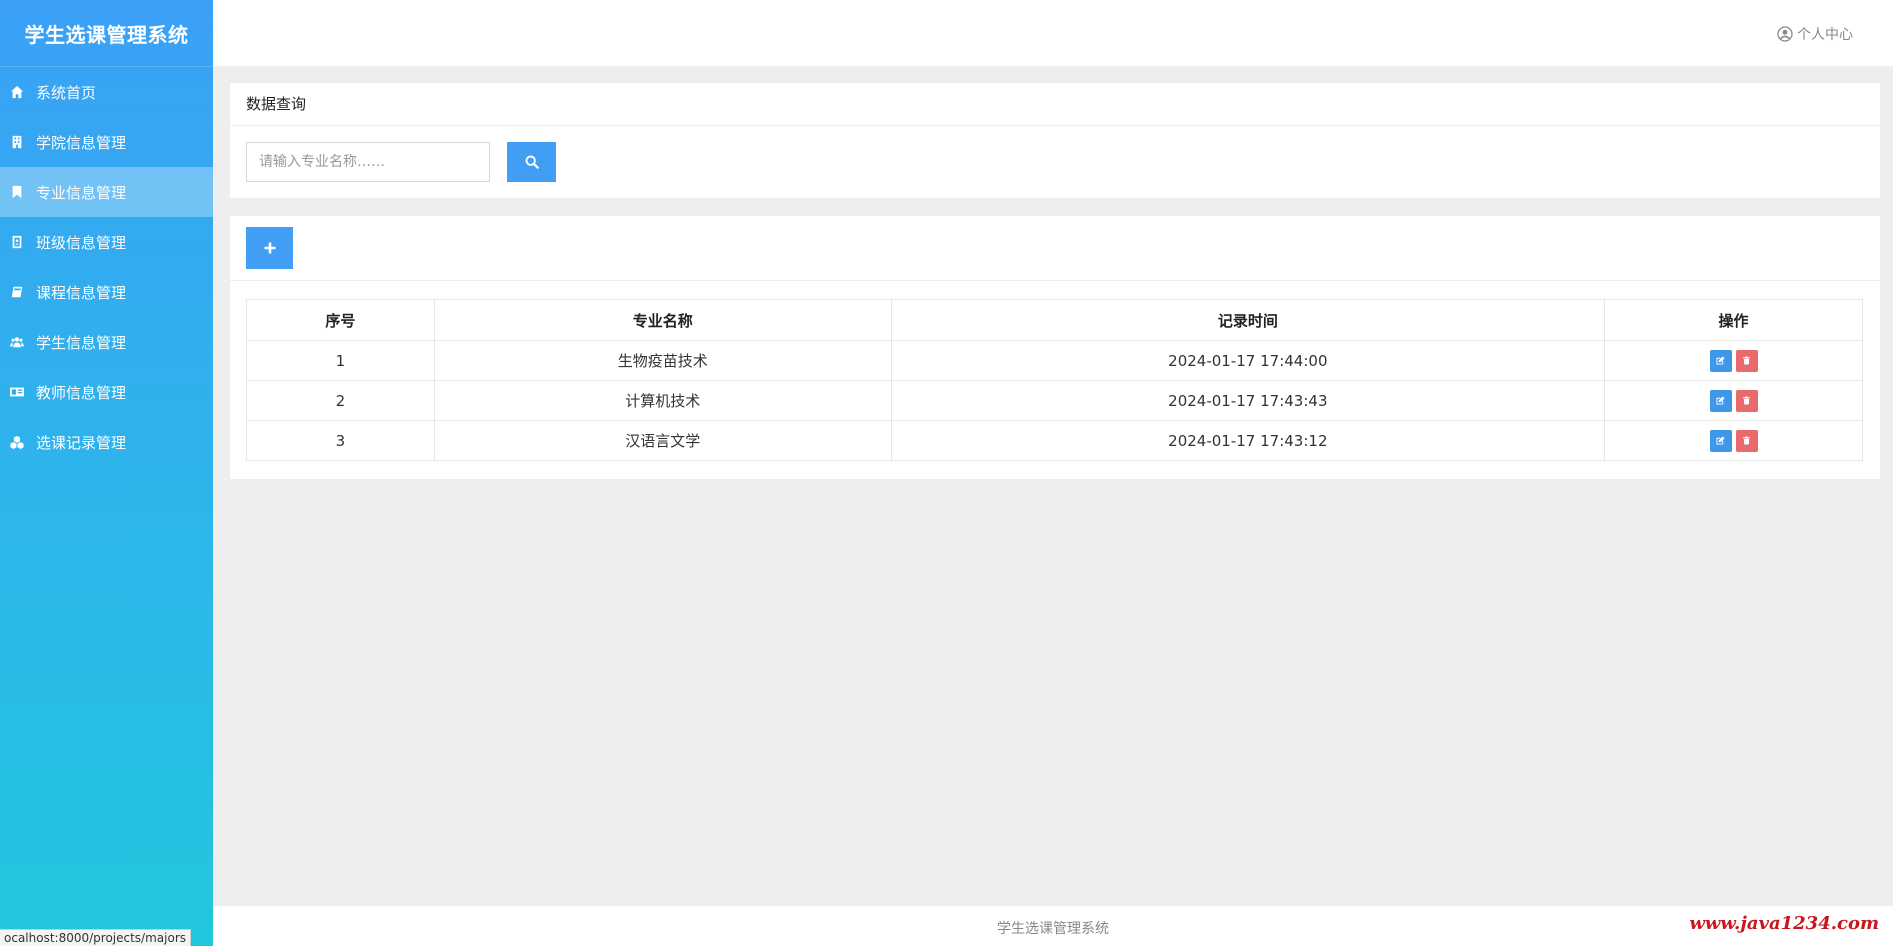 The height and width of the screenshot is (946, 1893). I want to click on sidebar-item-selection: 选课记录管理, so click(106, 442).